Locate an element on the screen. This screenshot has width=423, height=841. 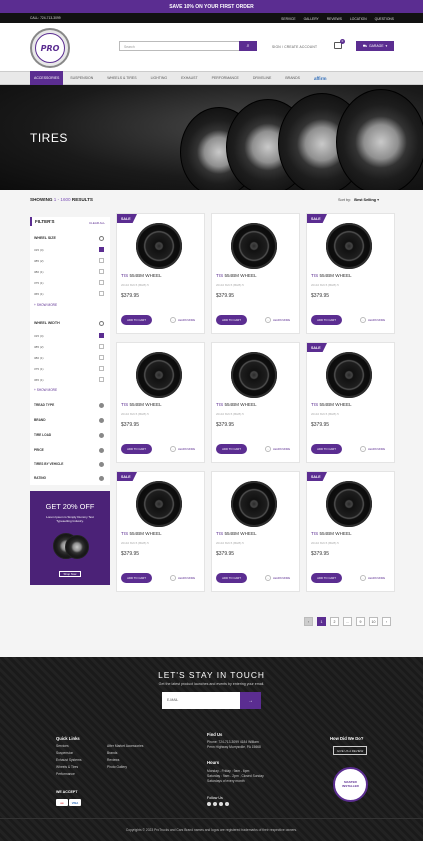
nav-item-suspension: SUSPENSION is located at coordinates (81, 78).